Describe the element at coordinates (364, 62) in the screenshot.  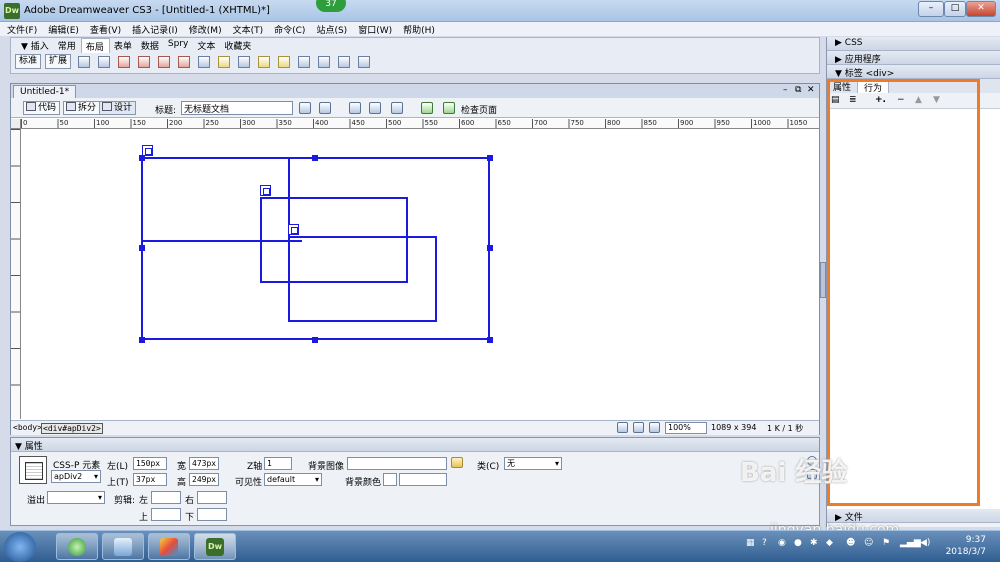
I see `spry-panel-icon` at that location.